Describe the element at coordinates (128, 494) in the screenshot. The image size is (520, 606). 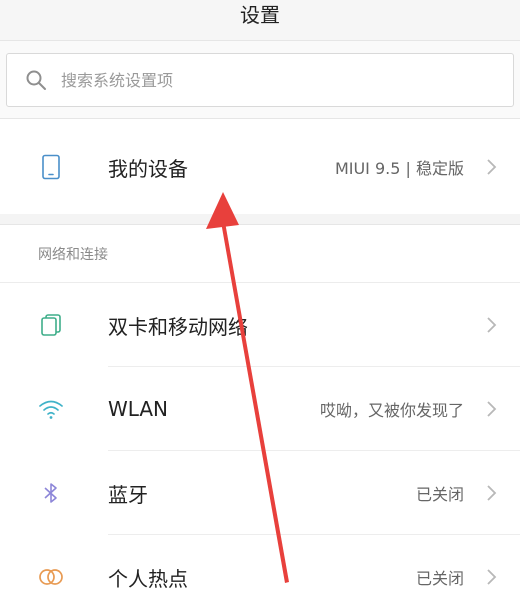
I see `settings-item-label: 蓝牙` at that location.